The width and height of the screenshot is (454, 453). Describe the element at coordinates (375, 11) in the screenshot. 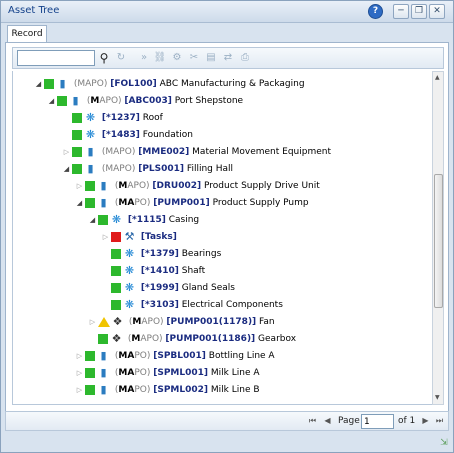

I see `help-icon: ?` at that location.